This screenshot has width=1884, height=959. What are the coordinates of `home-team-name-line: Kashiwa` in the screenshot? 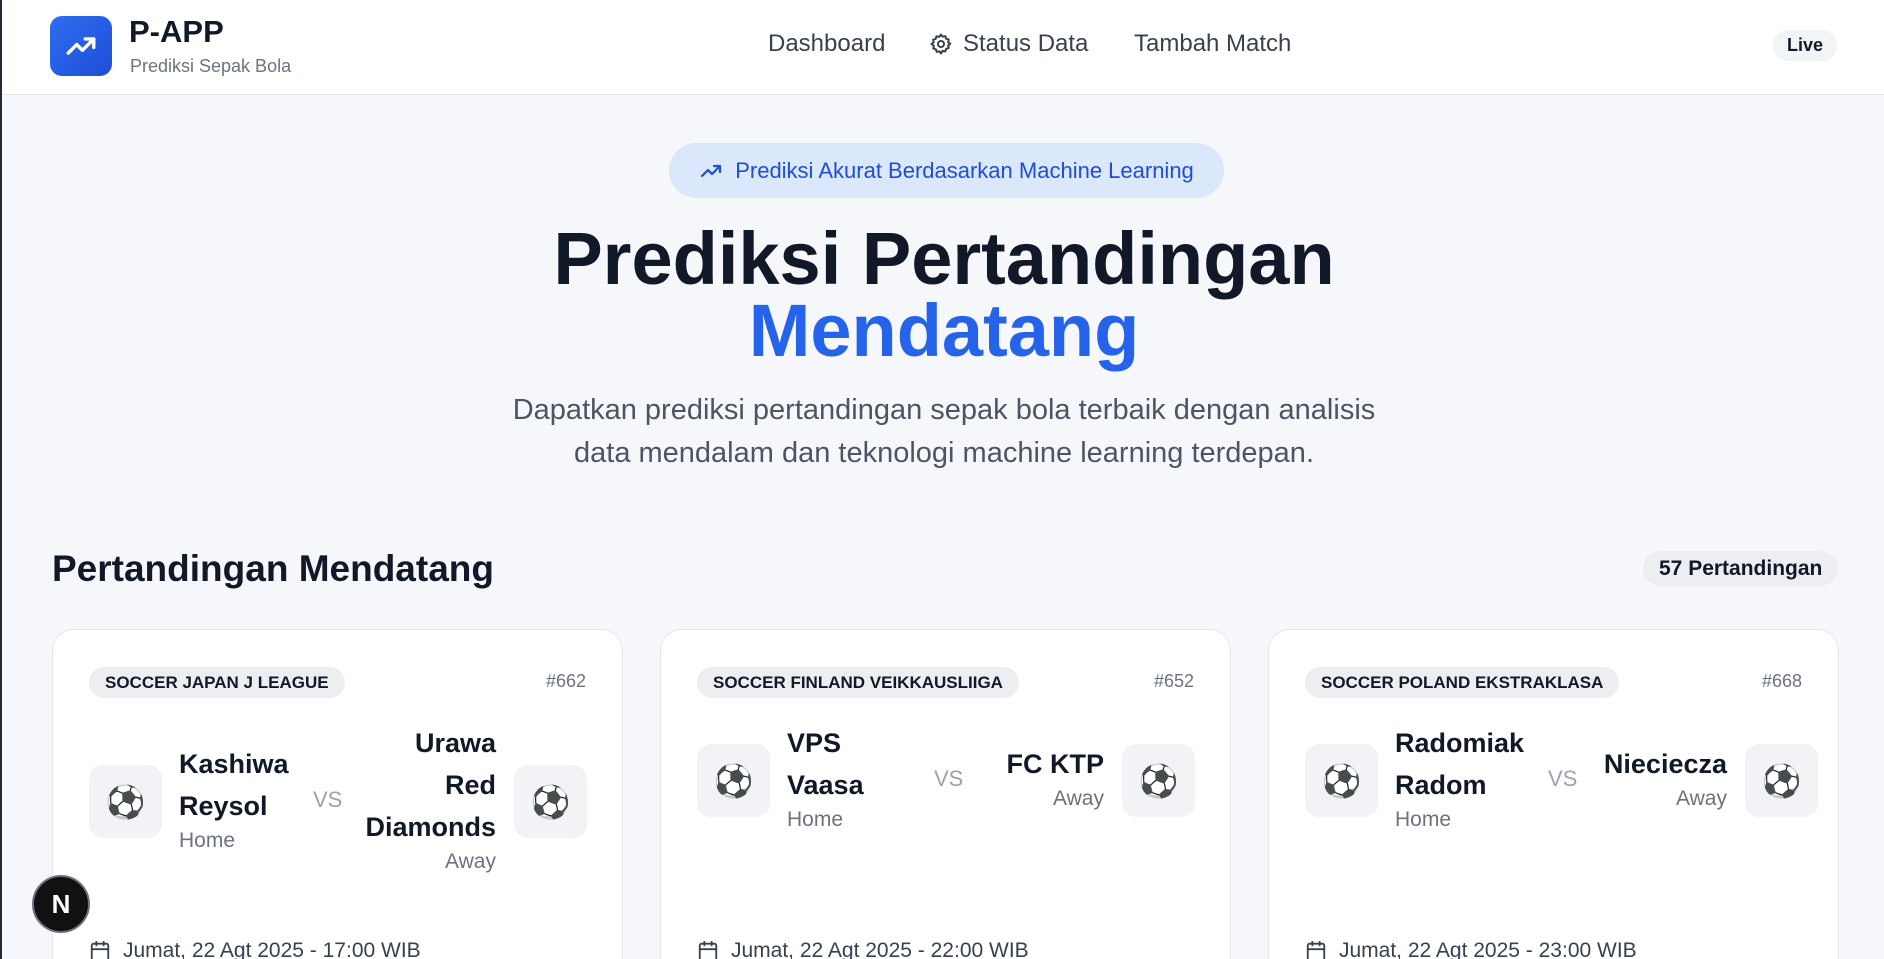 It's located at (234, 764).